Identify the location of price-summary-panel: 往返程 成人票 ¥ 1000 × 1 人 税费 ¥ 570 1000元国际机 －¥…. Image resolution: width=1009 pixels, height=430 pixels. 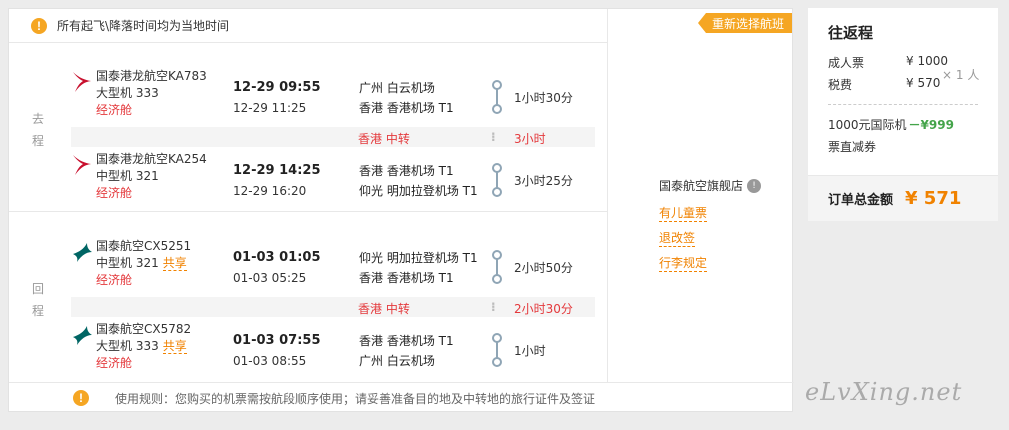
(903, 114).